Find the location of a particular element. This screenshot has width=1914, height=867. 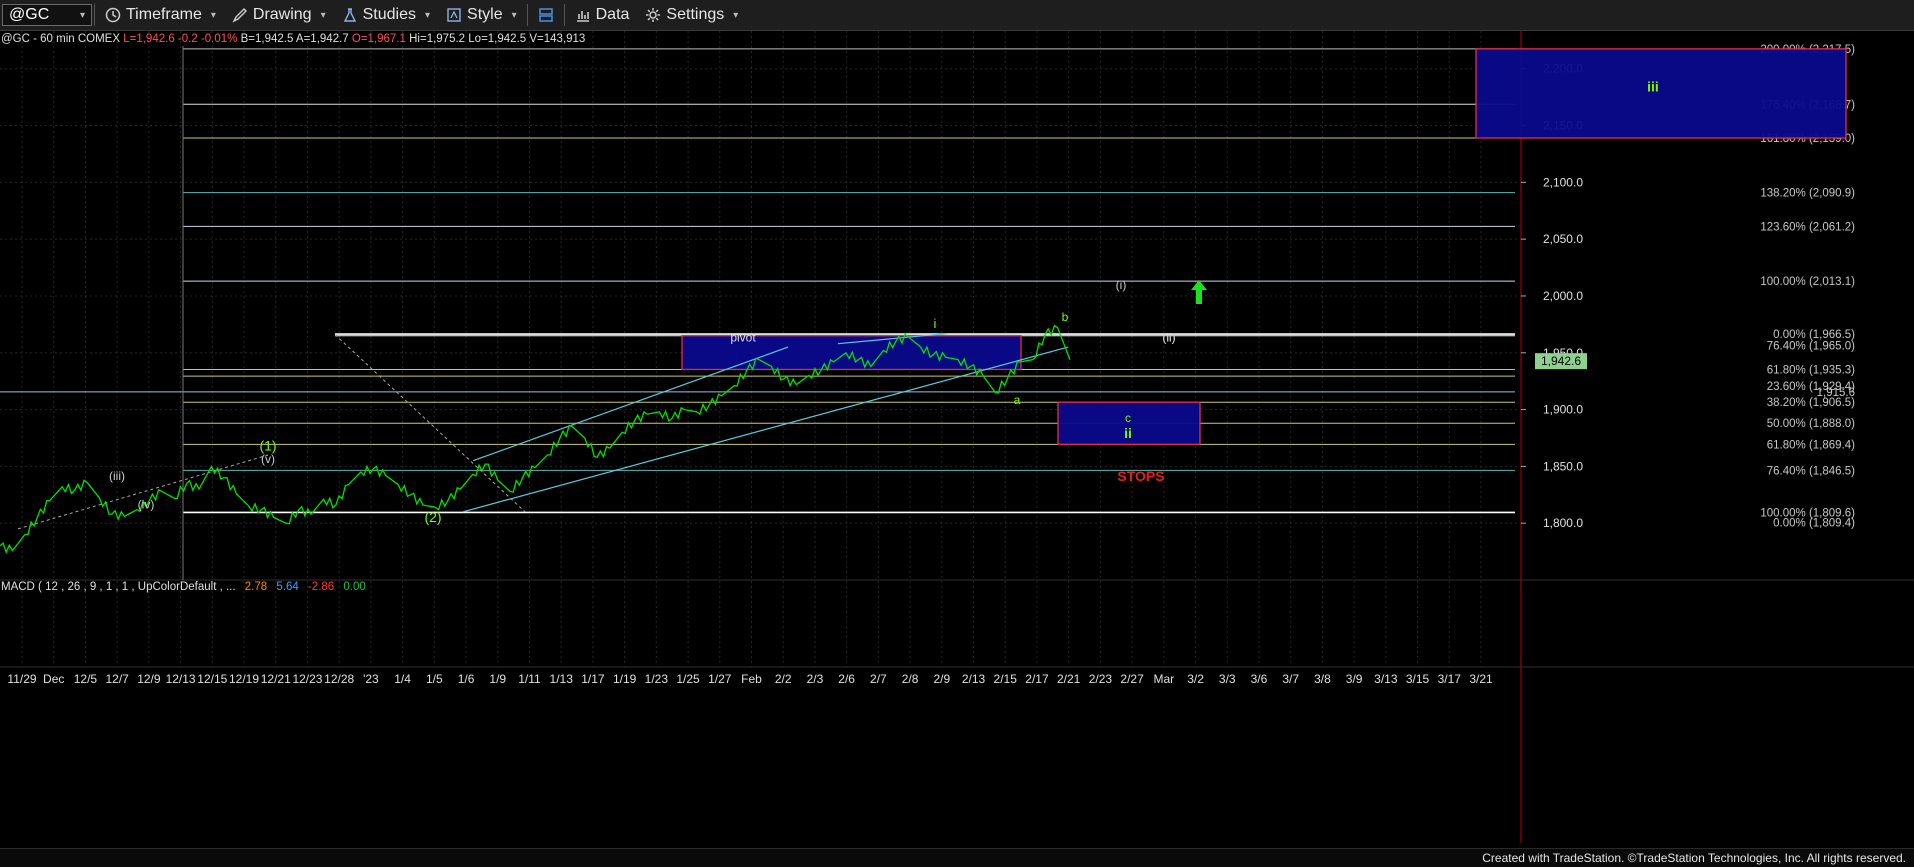

clock-icon is located at coordinates (113, 15).